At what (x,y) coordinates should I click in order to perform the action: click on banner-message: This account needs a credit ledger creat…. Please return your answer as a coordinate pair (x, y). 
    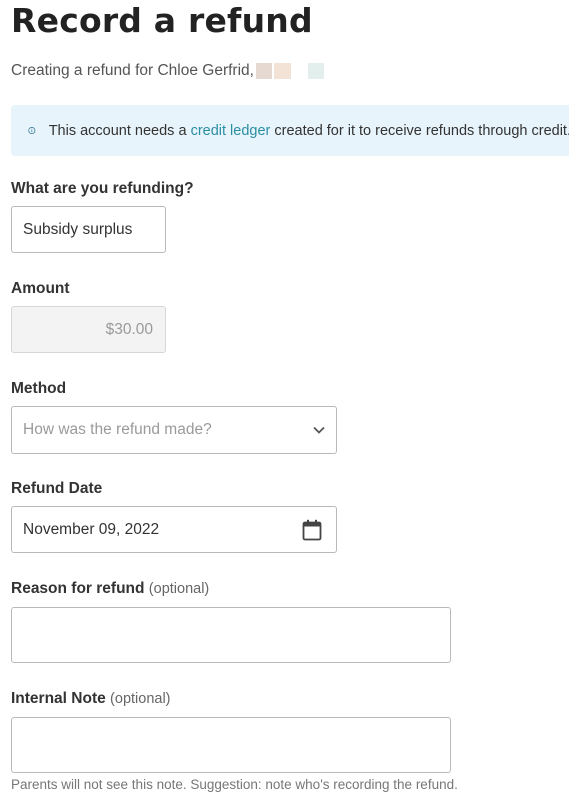
    Looking at the image, I should click on (309, 131).